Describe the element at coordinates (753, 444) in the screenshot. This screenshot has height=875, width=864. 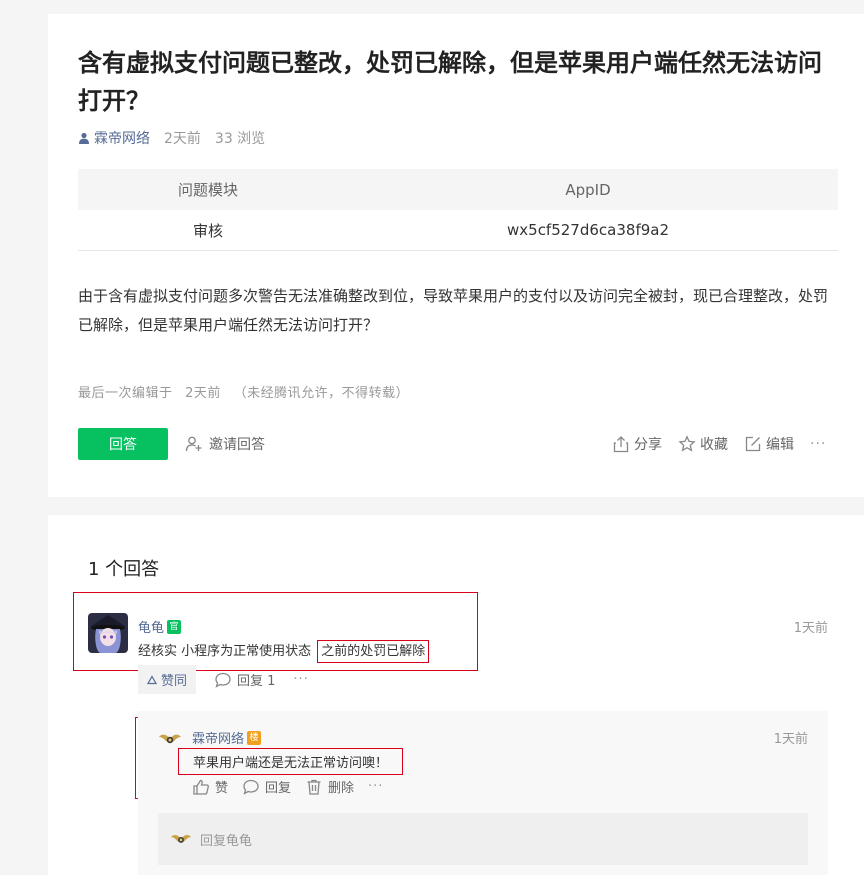
I see `edit-icon` at that location.